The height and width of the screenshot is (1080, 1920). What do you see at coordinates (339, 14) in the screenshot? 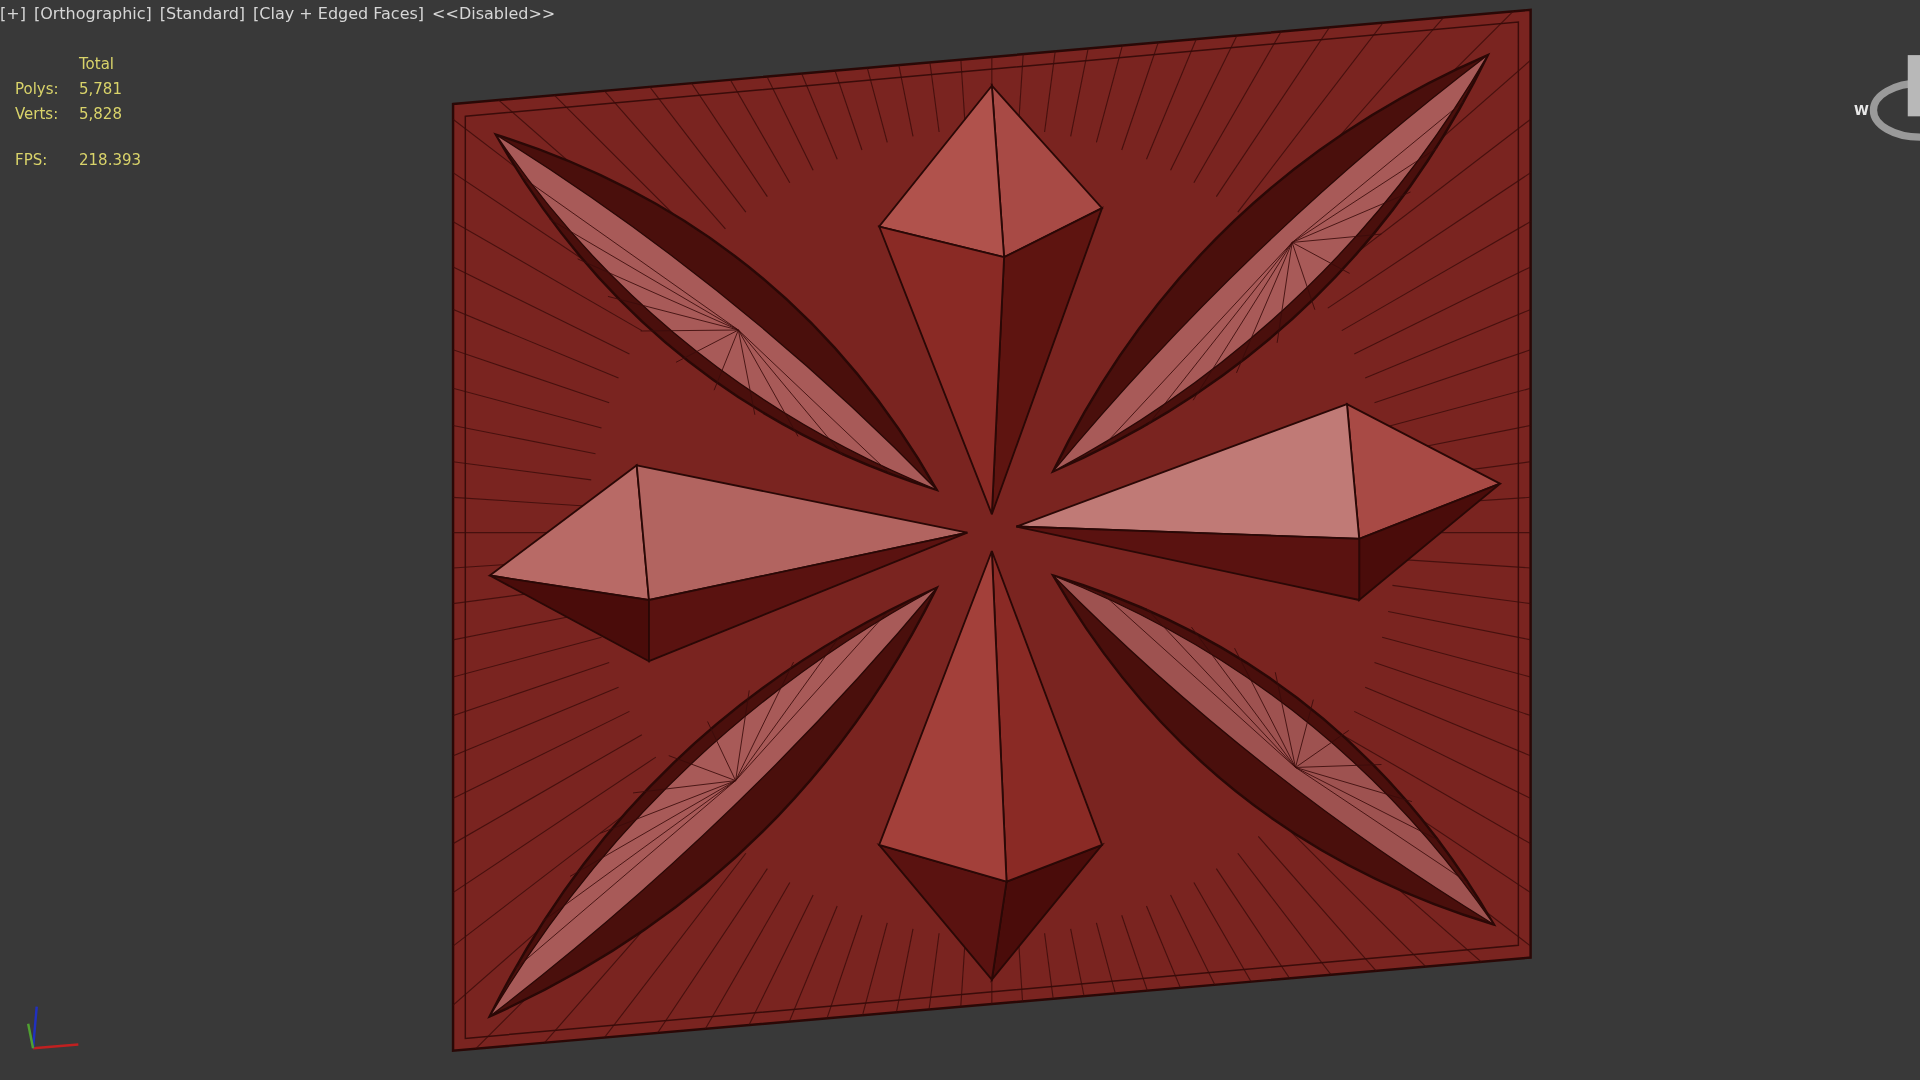
I see `viewport-menu-label: [Clay + Edged Faces]` at bounding box center [339, 14].